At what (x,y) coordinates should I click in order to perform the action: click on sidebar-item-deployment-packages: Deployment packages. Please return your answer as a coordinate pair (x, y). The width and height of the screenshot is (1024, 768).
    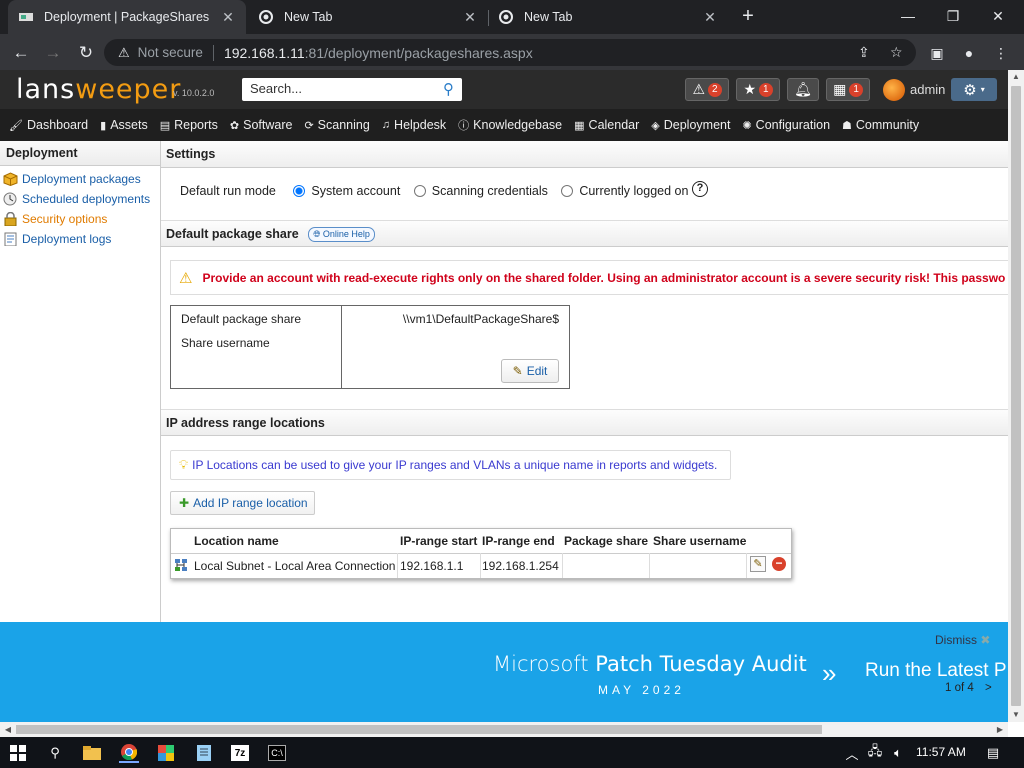
    Looking at the image, I should click on (80, 179).